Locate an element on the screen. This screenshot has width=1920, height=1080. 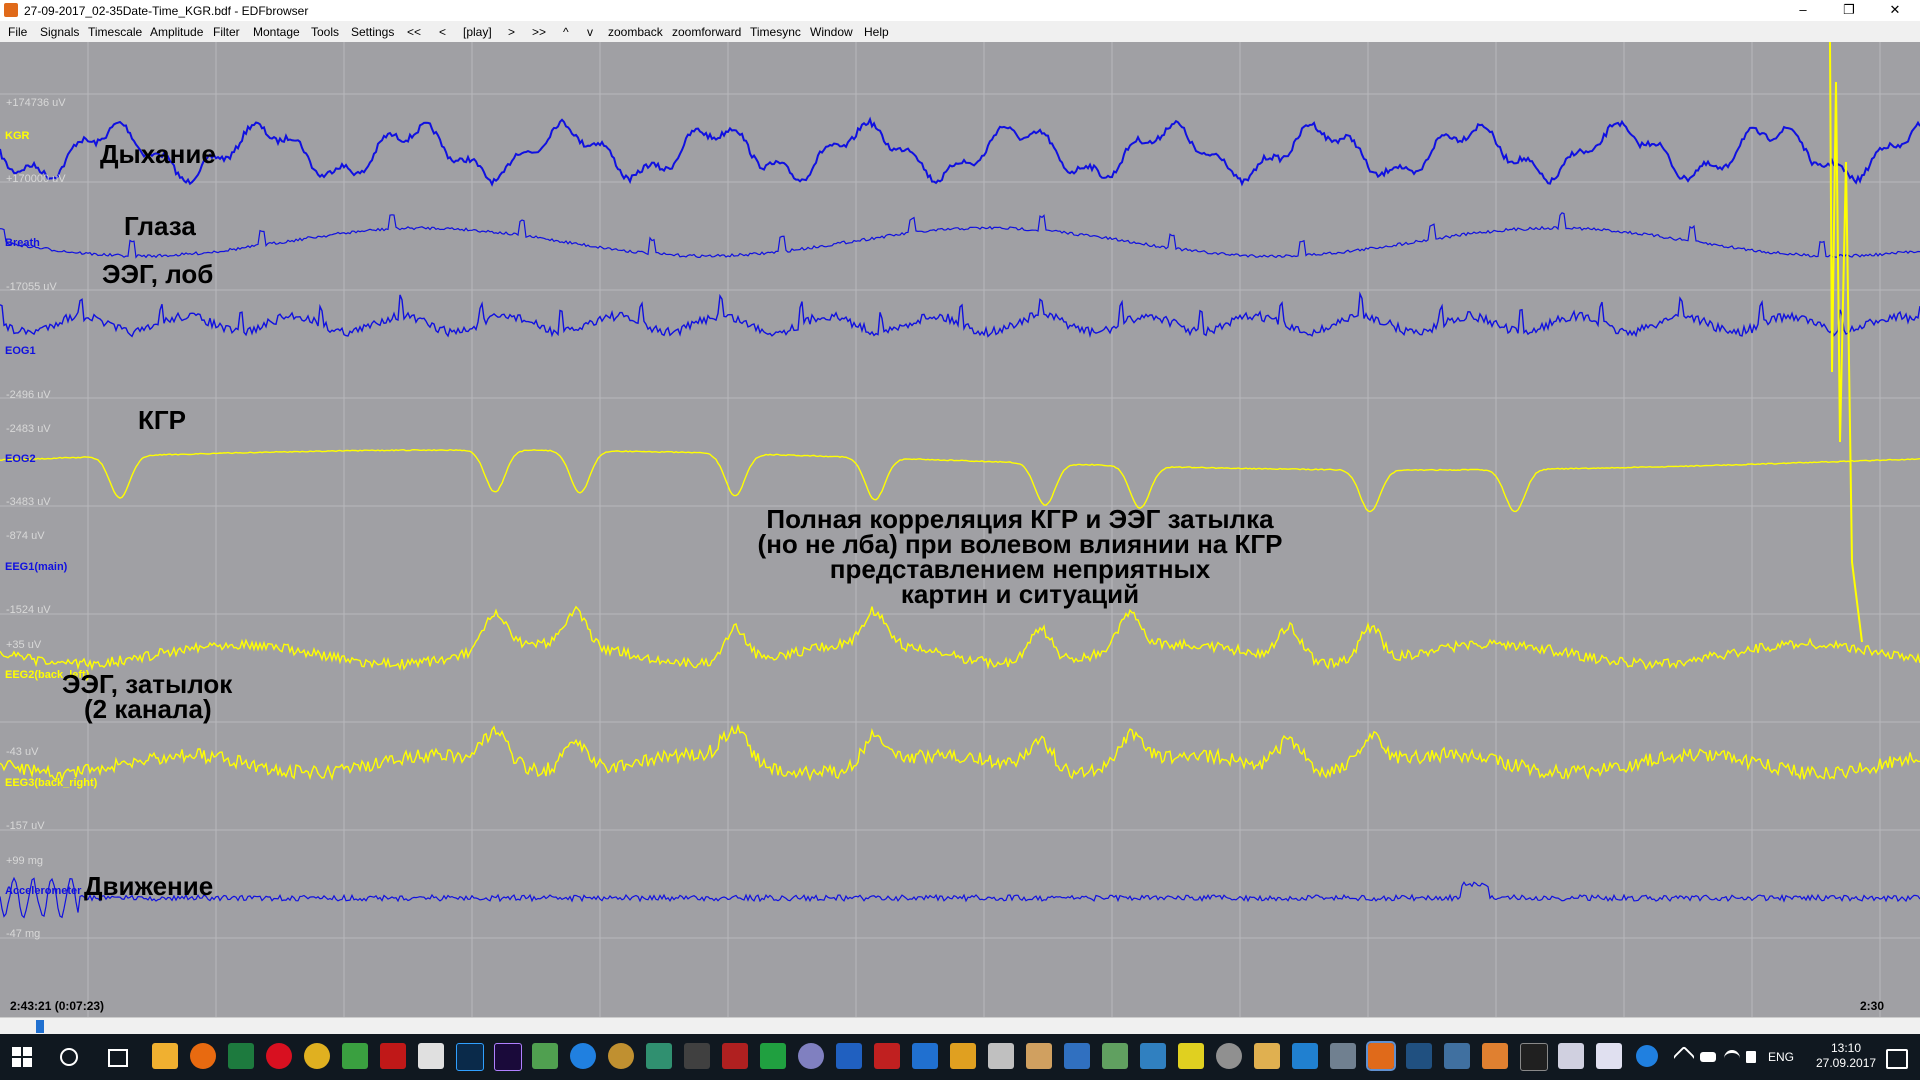
channel-label-eog1: EOG1 is located at coordinates (20, 351).